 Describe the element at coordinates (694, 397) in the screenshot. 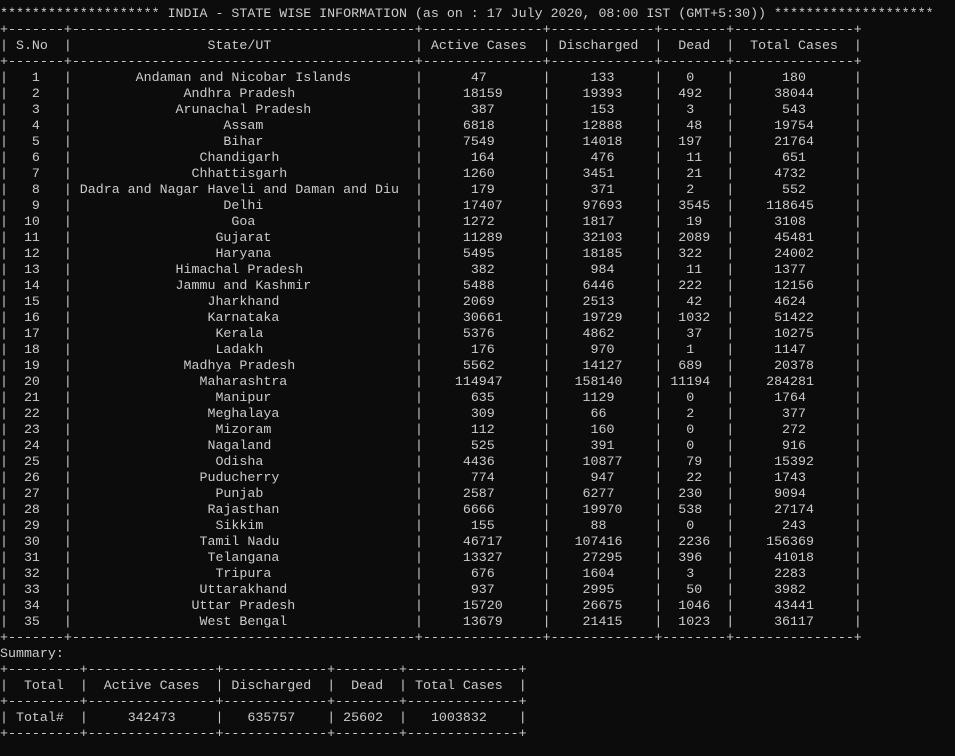

I see `table-cell: 0` at that location.